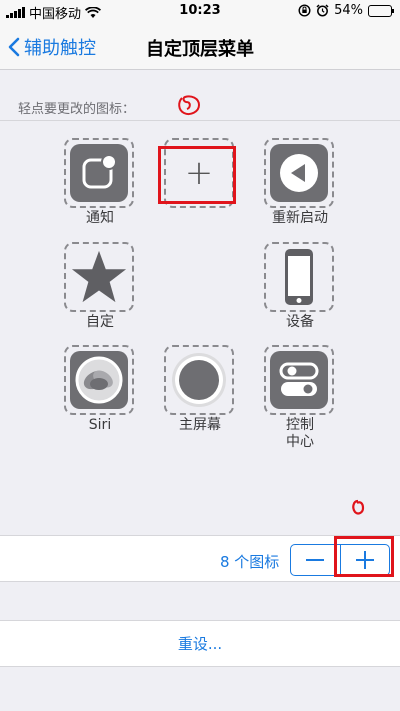  I want to click on annotation-scribble-top, so click(189, 105).